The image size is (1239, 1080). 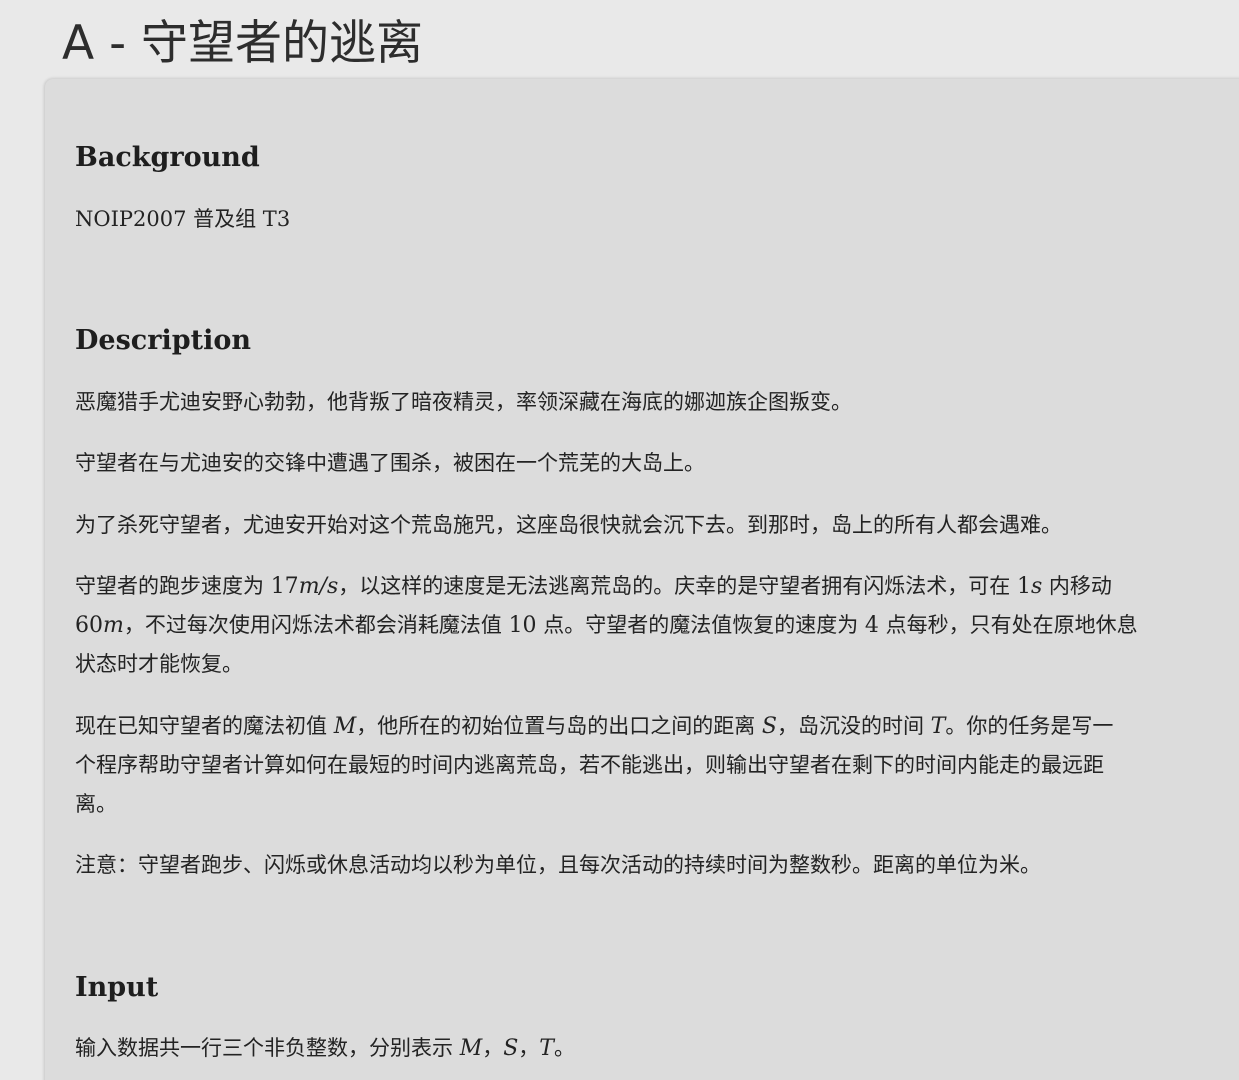 I want to click on background-text: NOIP2007 普及组 T3, so click(x=183, y=219).